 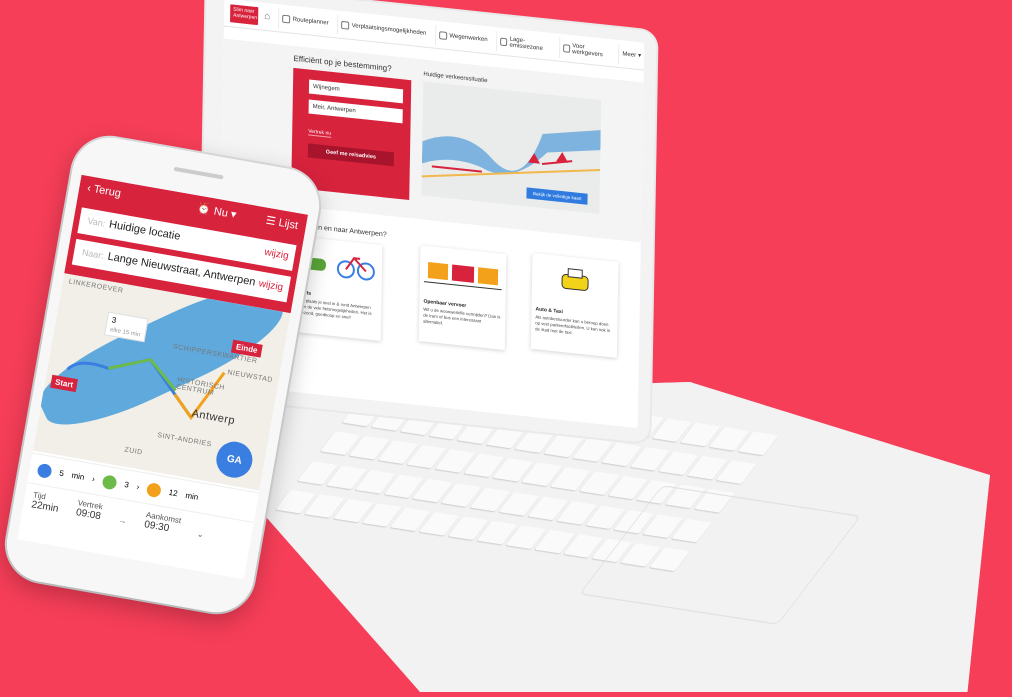 I want to click on advice-button: Geef me reisadvies, so click(x=351, y=155).